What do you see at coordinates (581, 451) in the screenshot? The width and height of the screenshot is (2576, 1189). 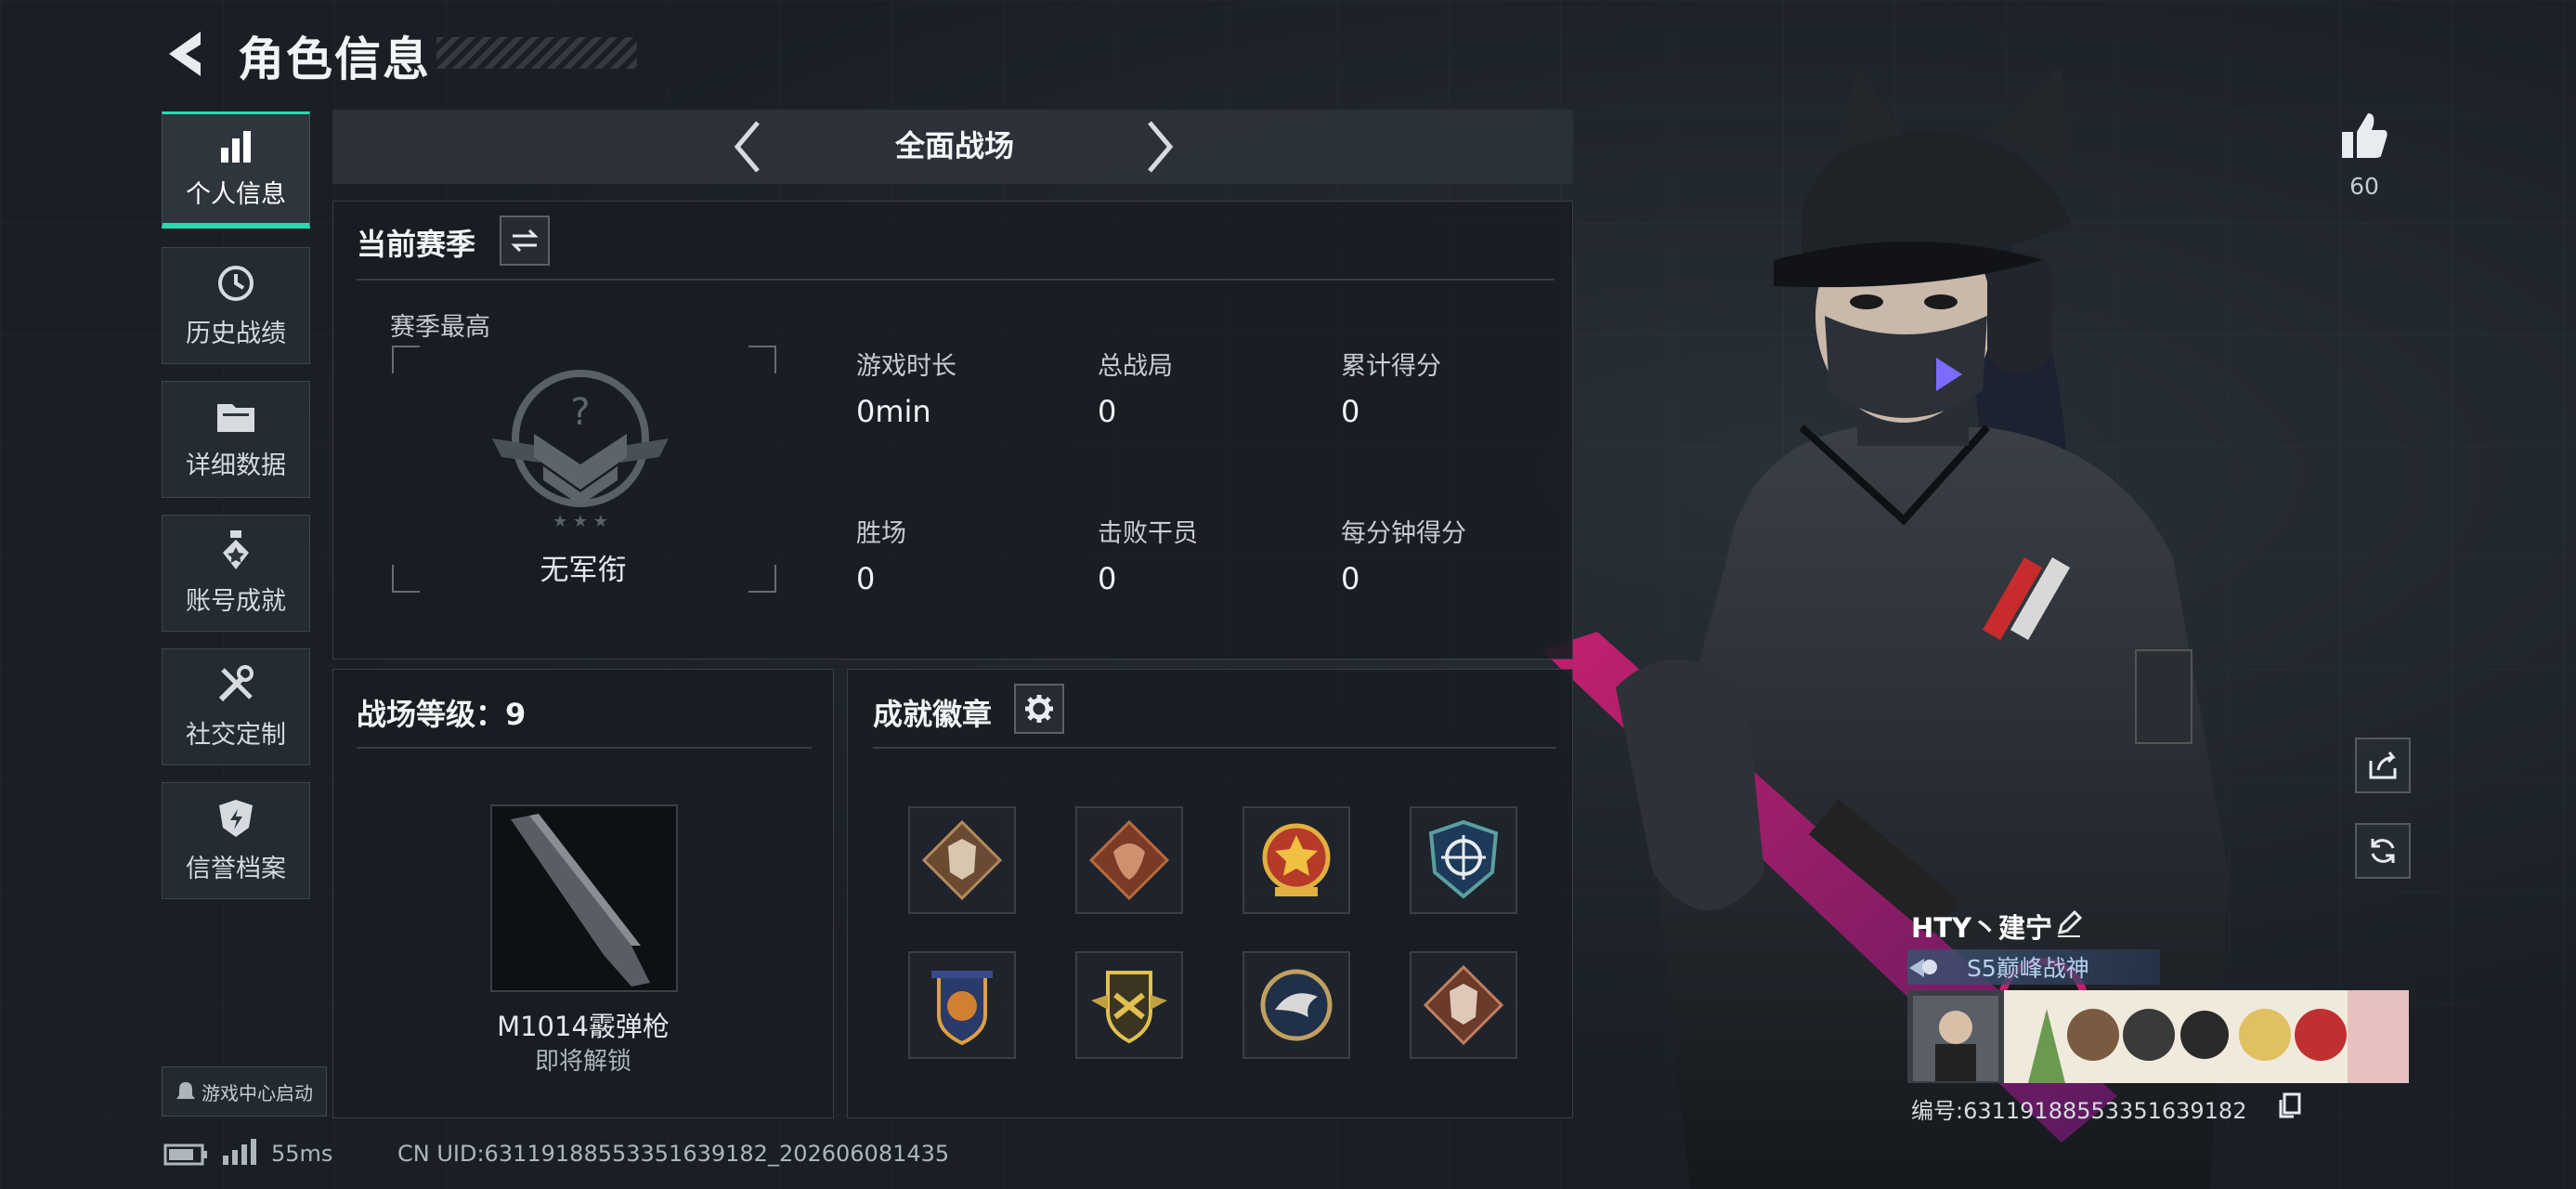 I see `rank-emblem-icon: ? ★ ★ ★` at bounding box center [581, 451].